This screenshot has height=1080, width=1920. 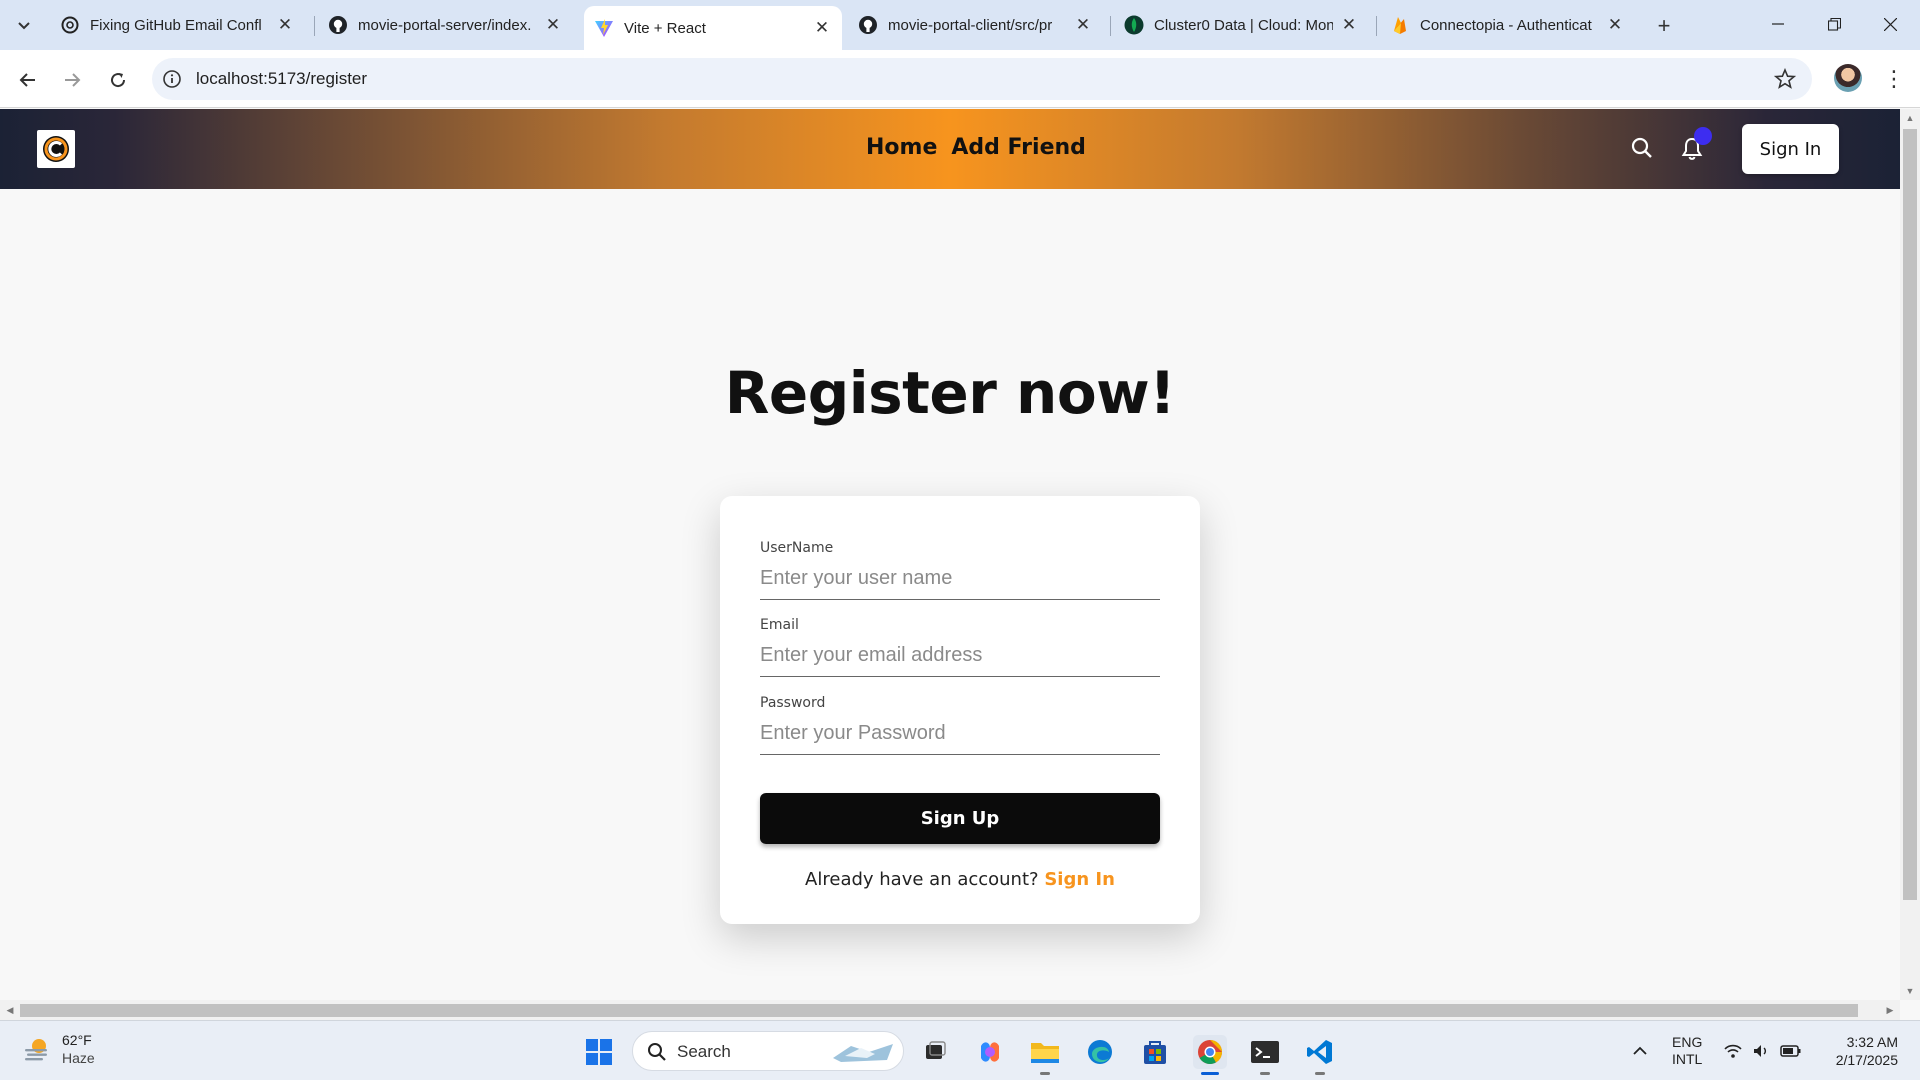 I want to click on volume-icon, so click(x=1760, y=1051).